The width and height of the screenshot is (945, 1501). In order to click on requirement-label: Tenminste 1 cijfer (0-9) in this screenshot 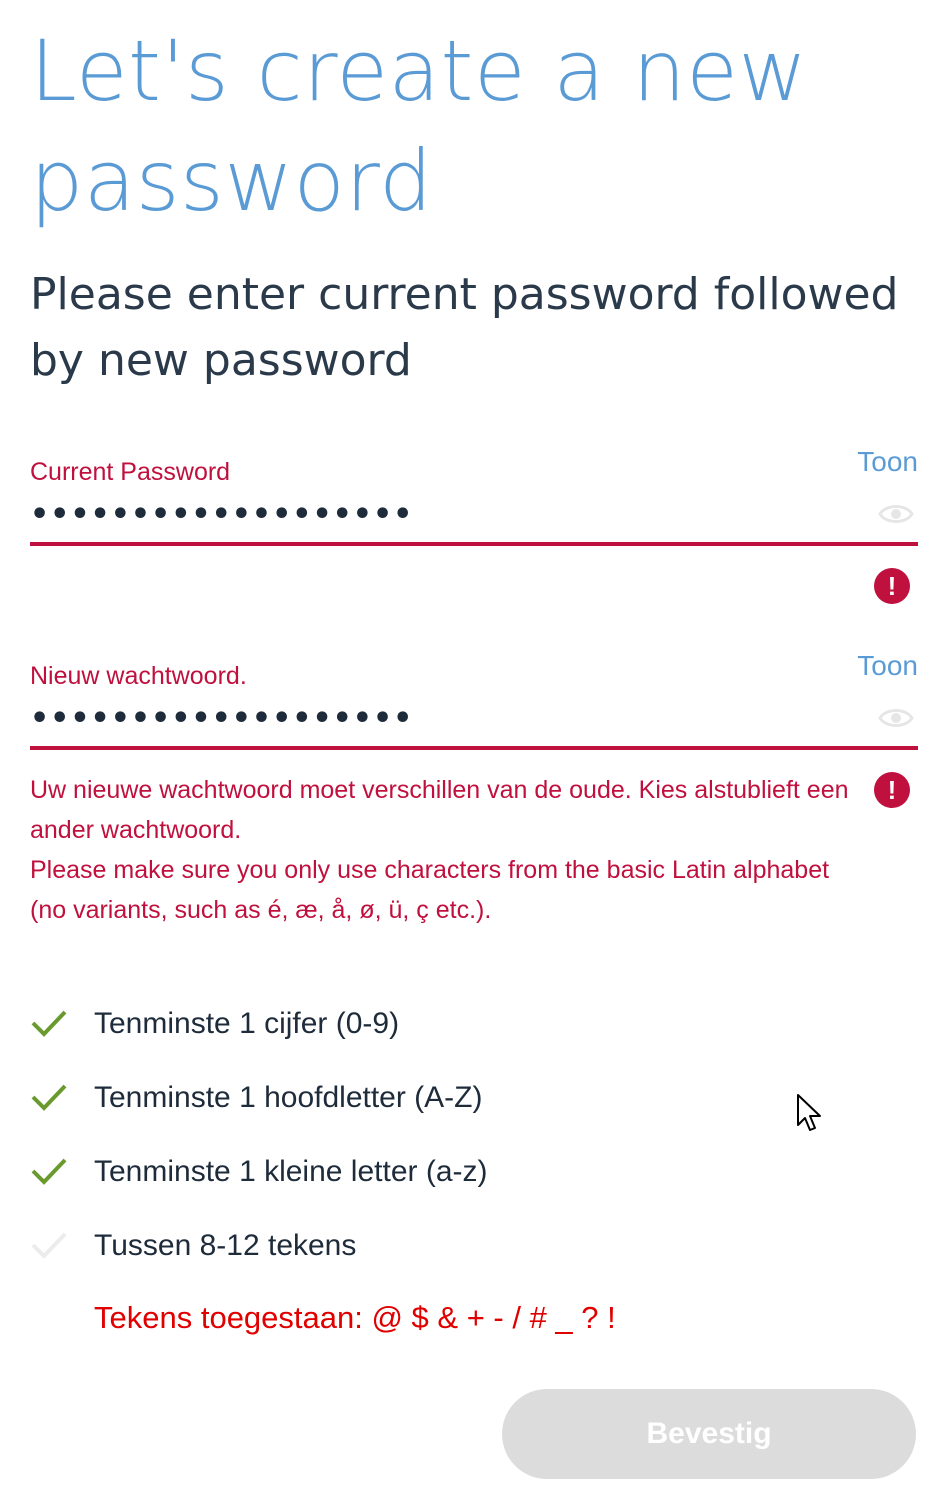, I will do `click(247, 1023)`.